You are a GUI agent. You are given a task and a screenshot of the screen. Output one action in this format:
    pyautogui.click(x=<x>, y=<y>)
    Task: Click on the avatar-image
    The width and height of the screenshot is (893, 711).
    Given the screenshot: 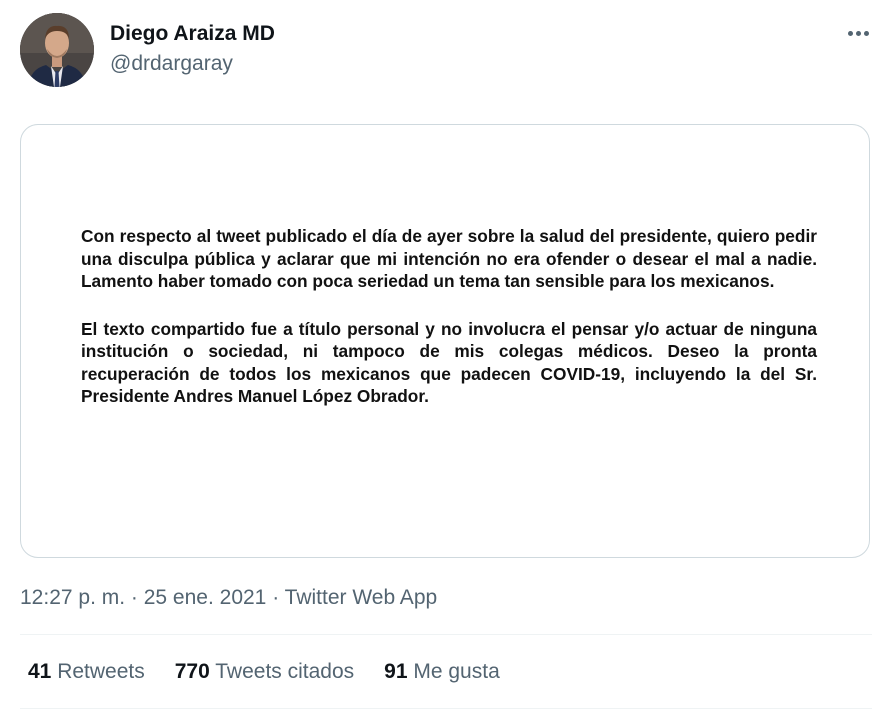 What is the action you would take?
    pyautogui.click(x=57, y=50)
    